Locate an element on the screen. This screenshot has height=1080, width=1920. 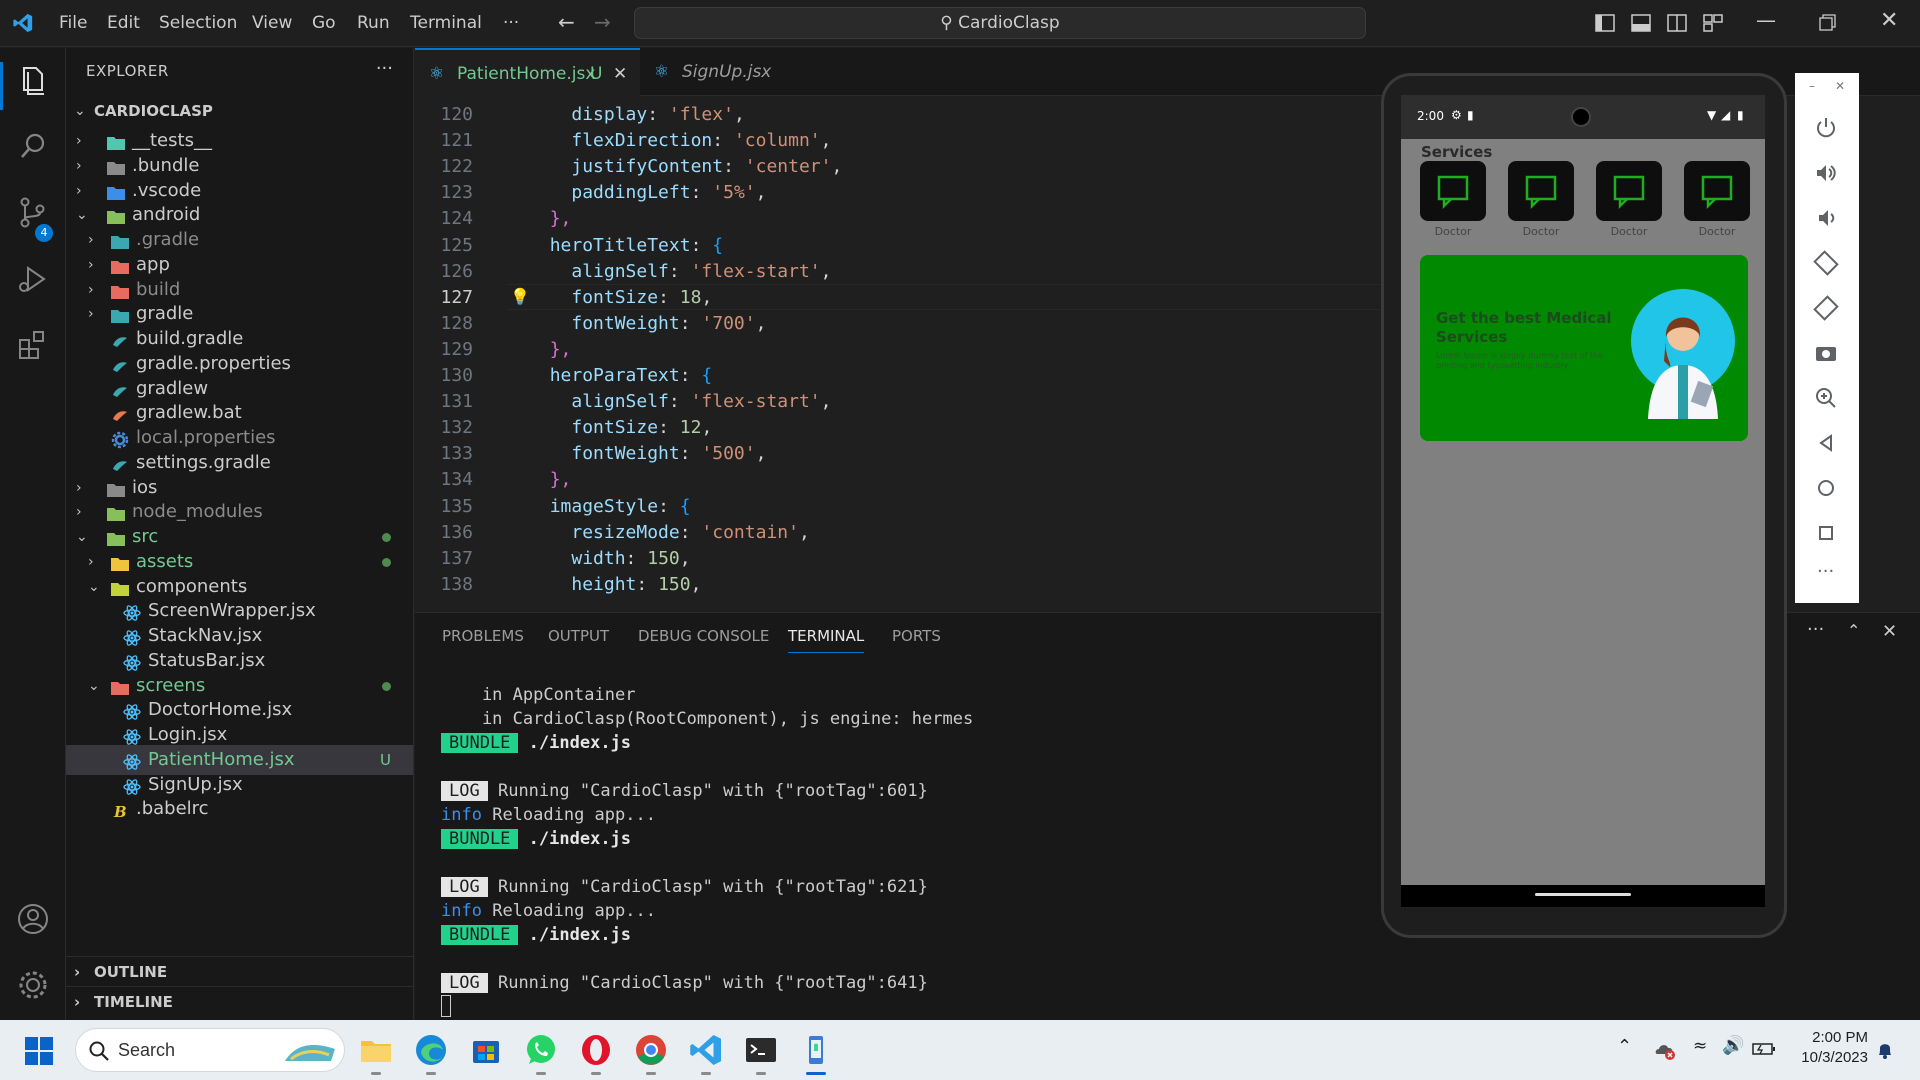
close-icon: ✕ is located at coordinates (1840, 86).